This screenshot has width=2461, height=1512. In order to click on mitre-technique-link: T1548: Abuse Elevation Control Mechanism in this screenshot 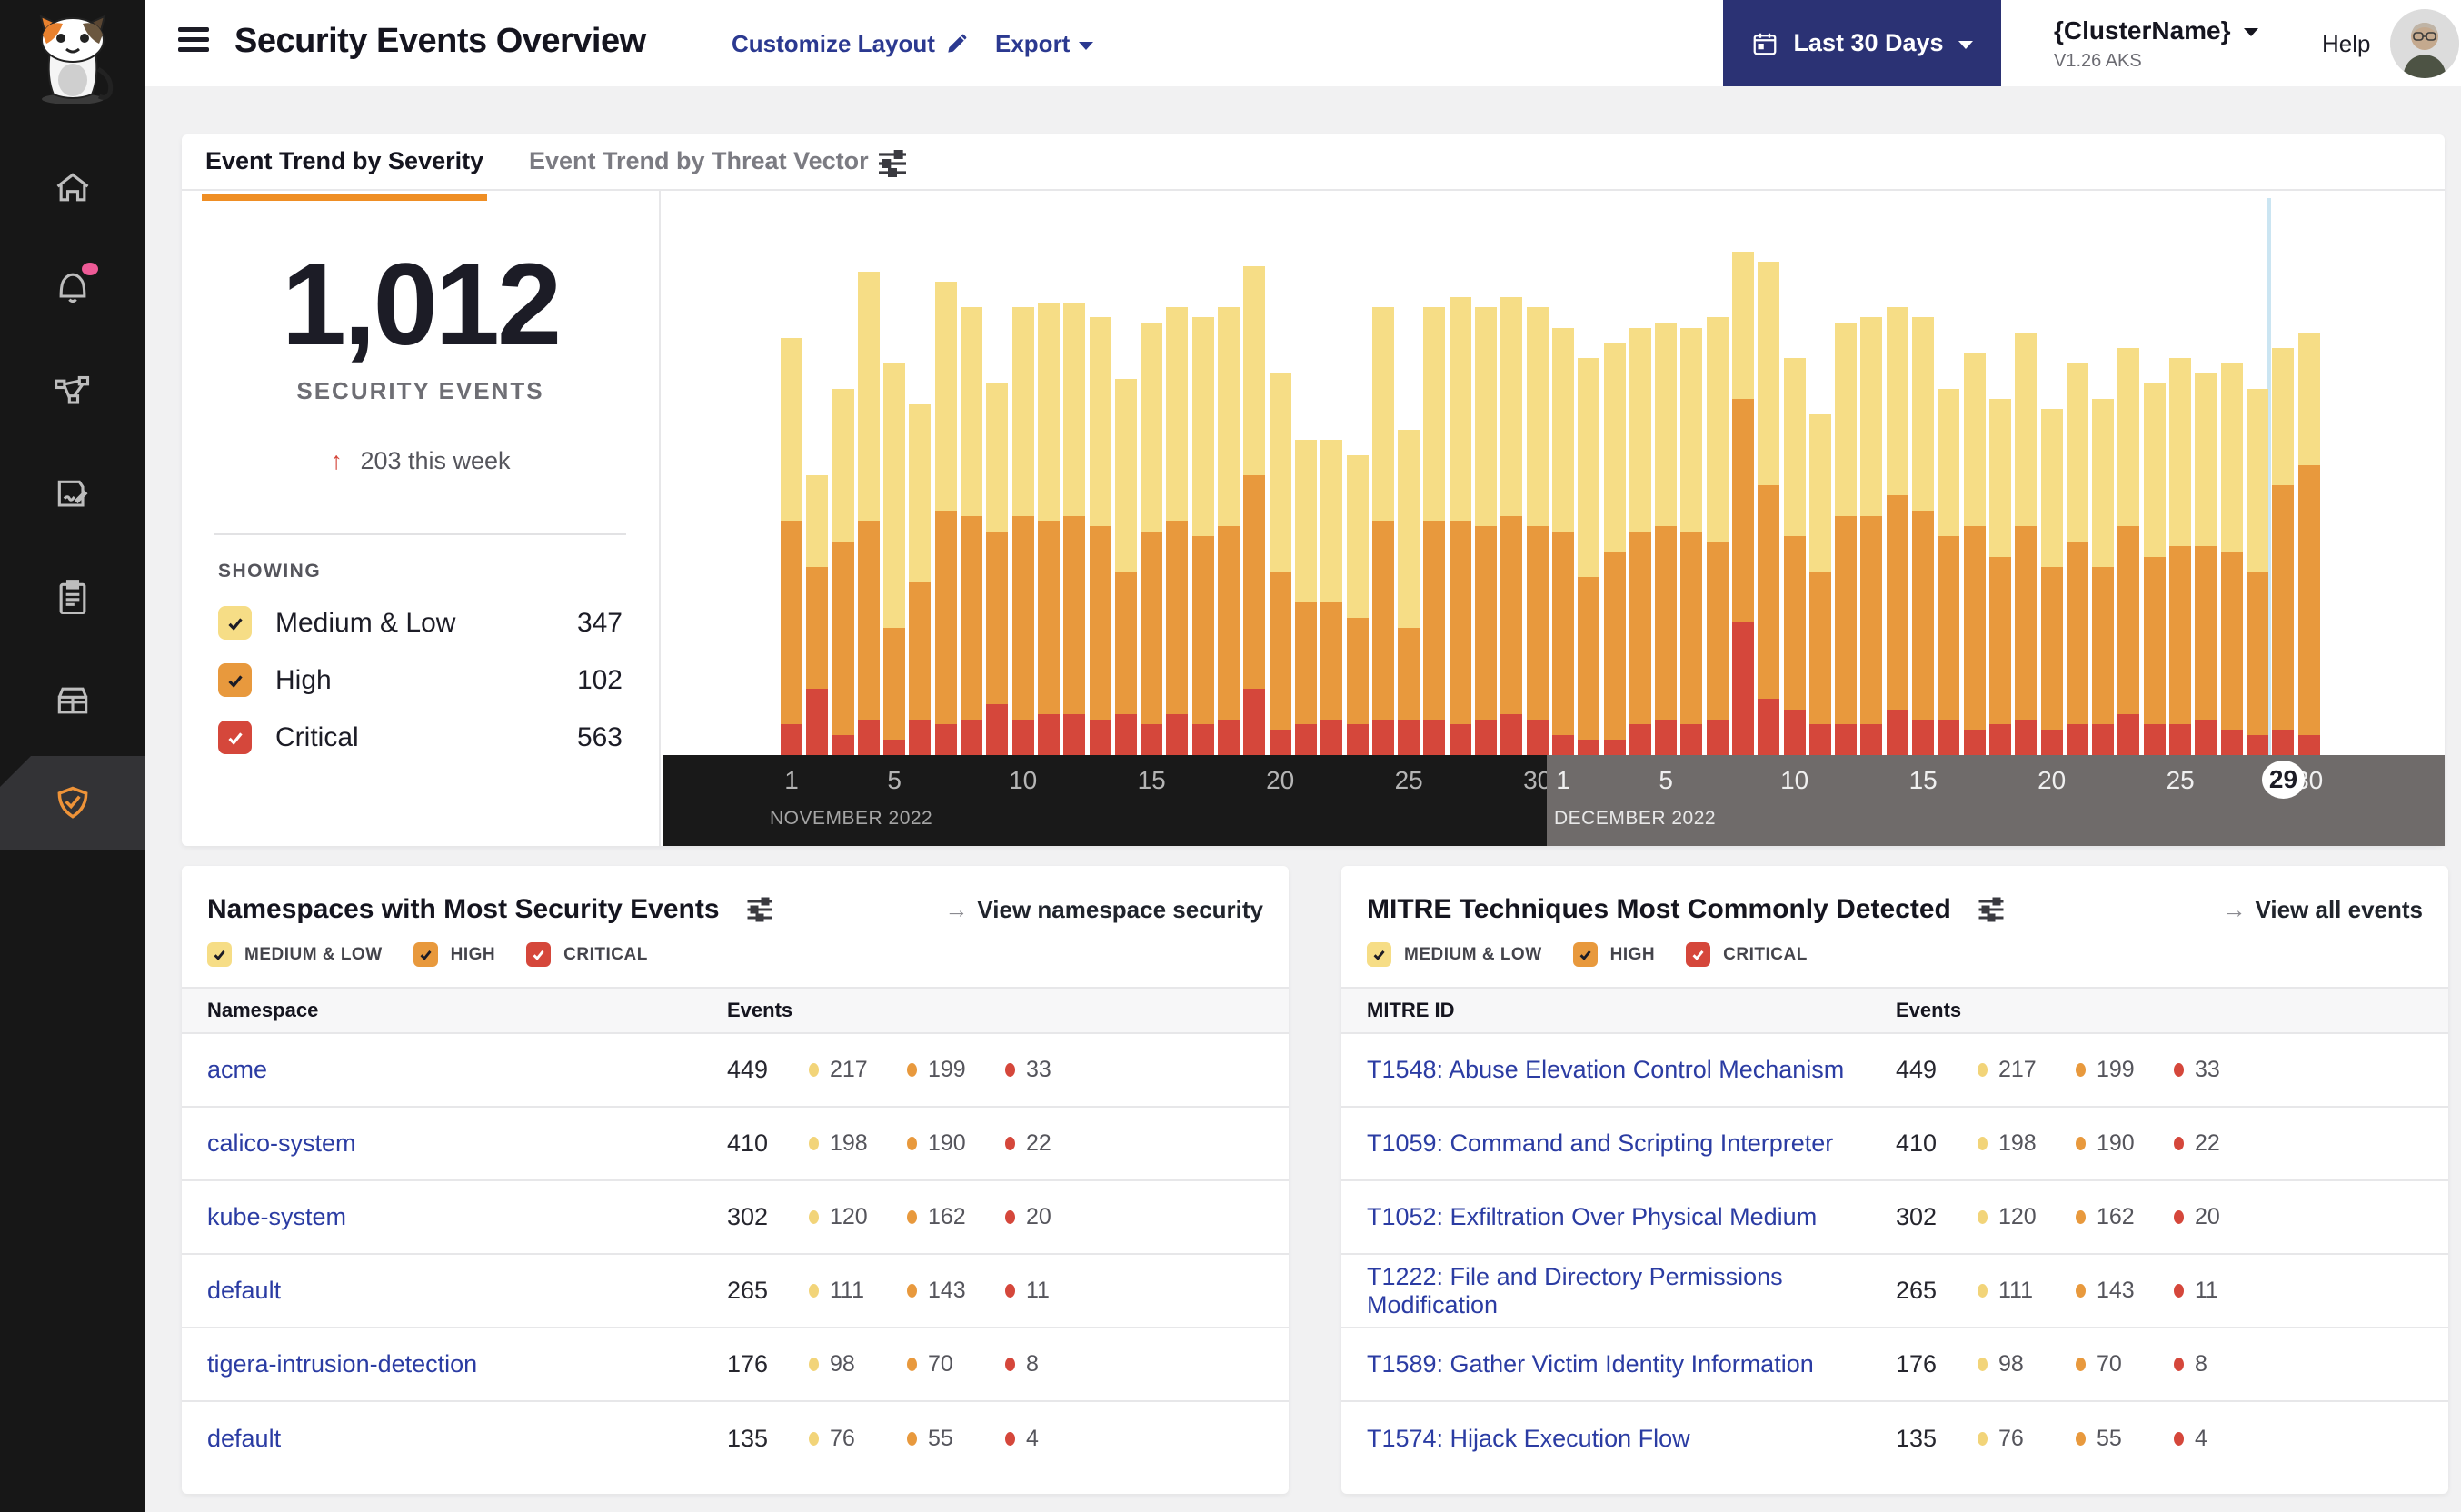, I will do `click(1618, 1070)`.